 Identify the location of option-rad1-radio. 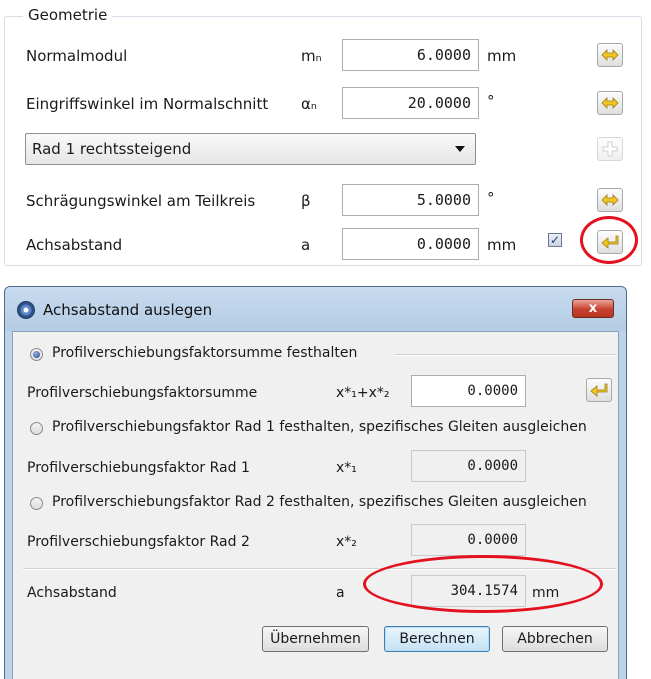
(36, 428).